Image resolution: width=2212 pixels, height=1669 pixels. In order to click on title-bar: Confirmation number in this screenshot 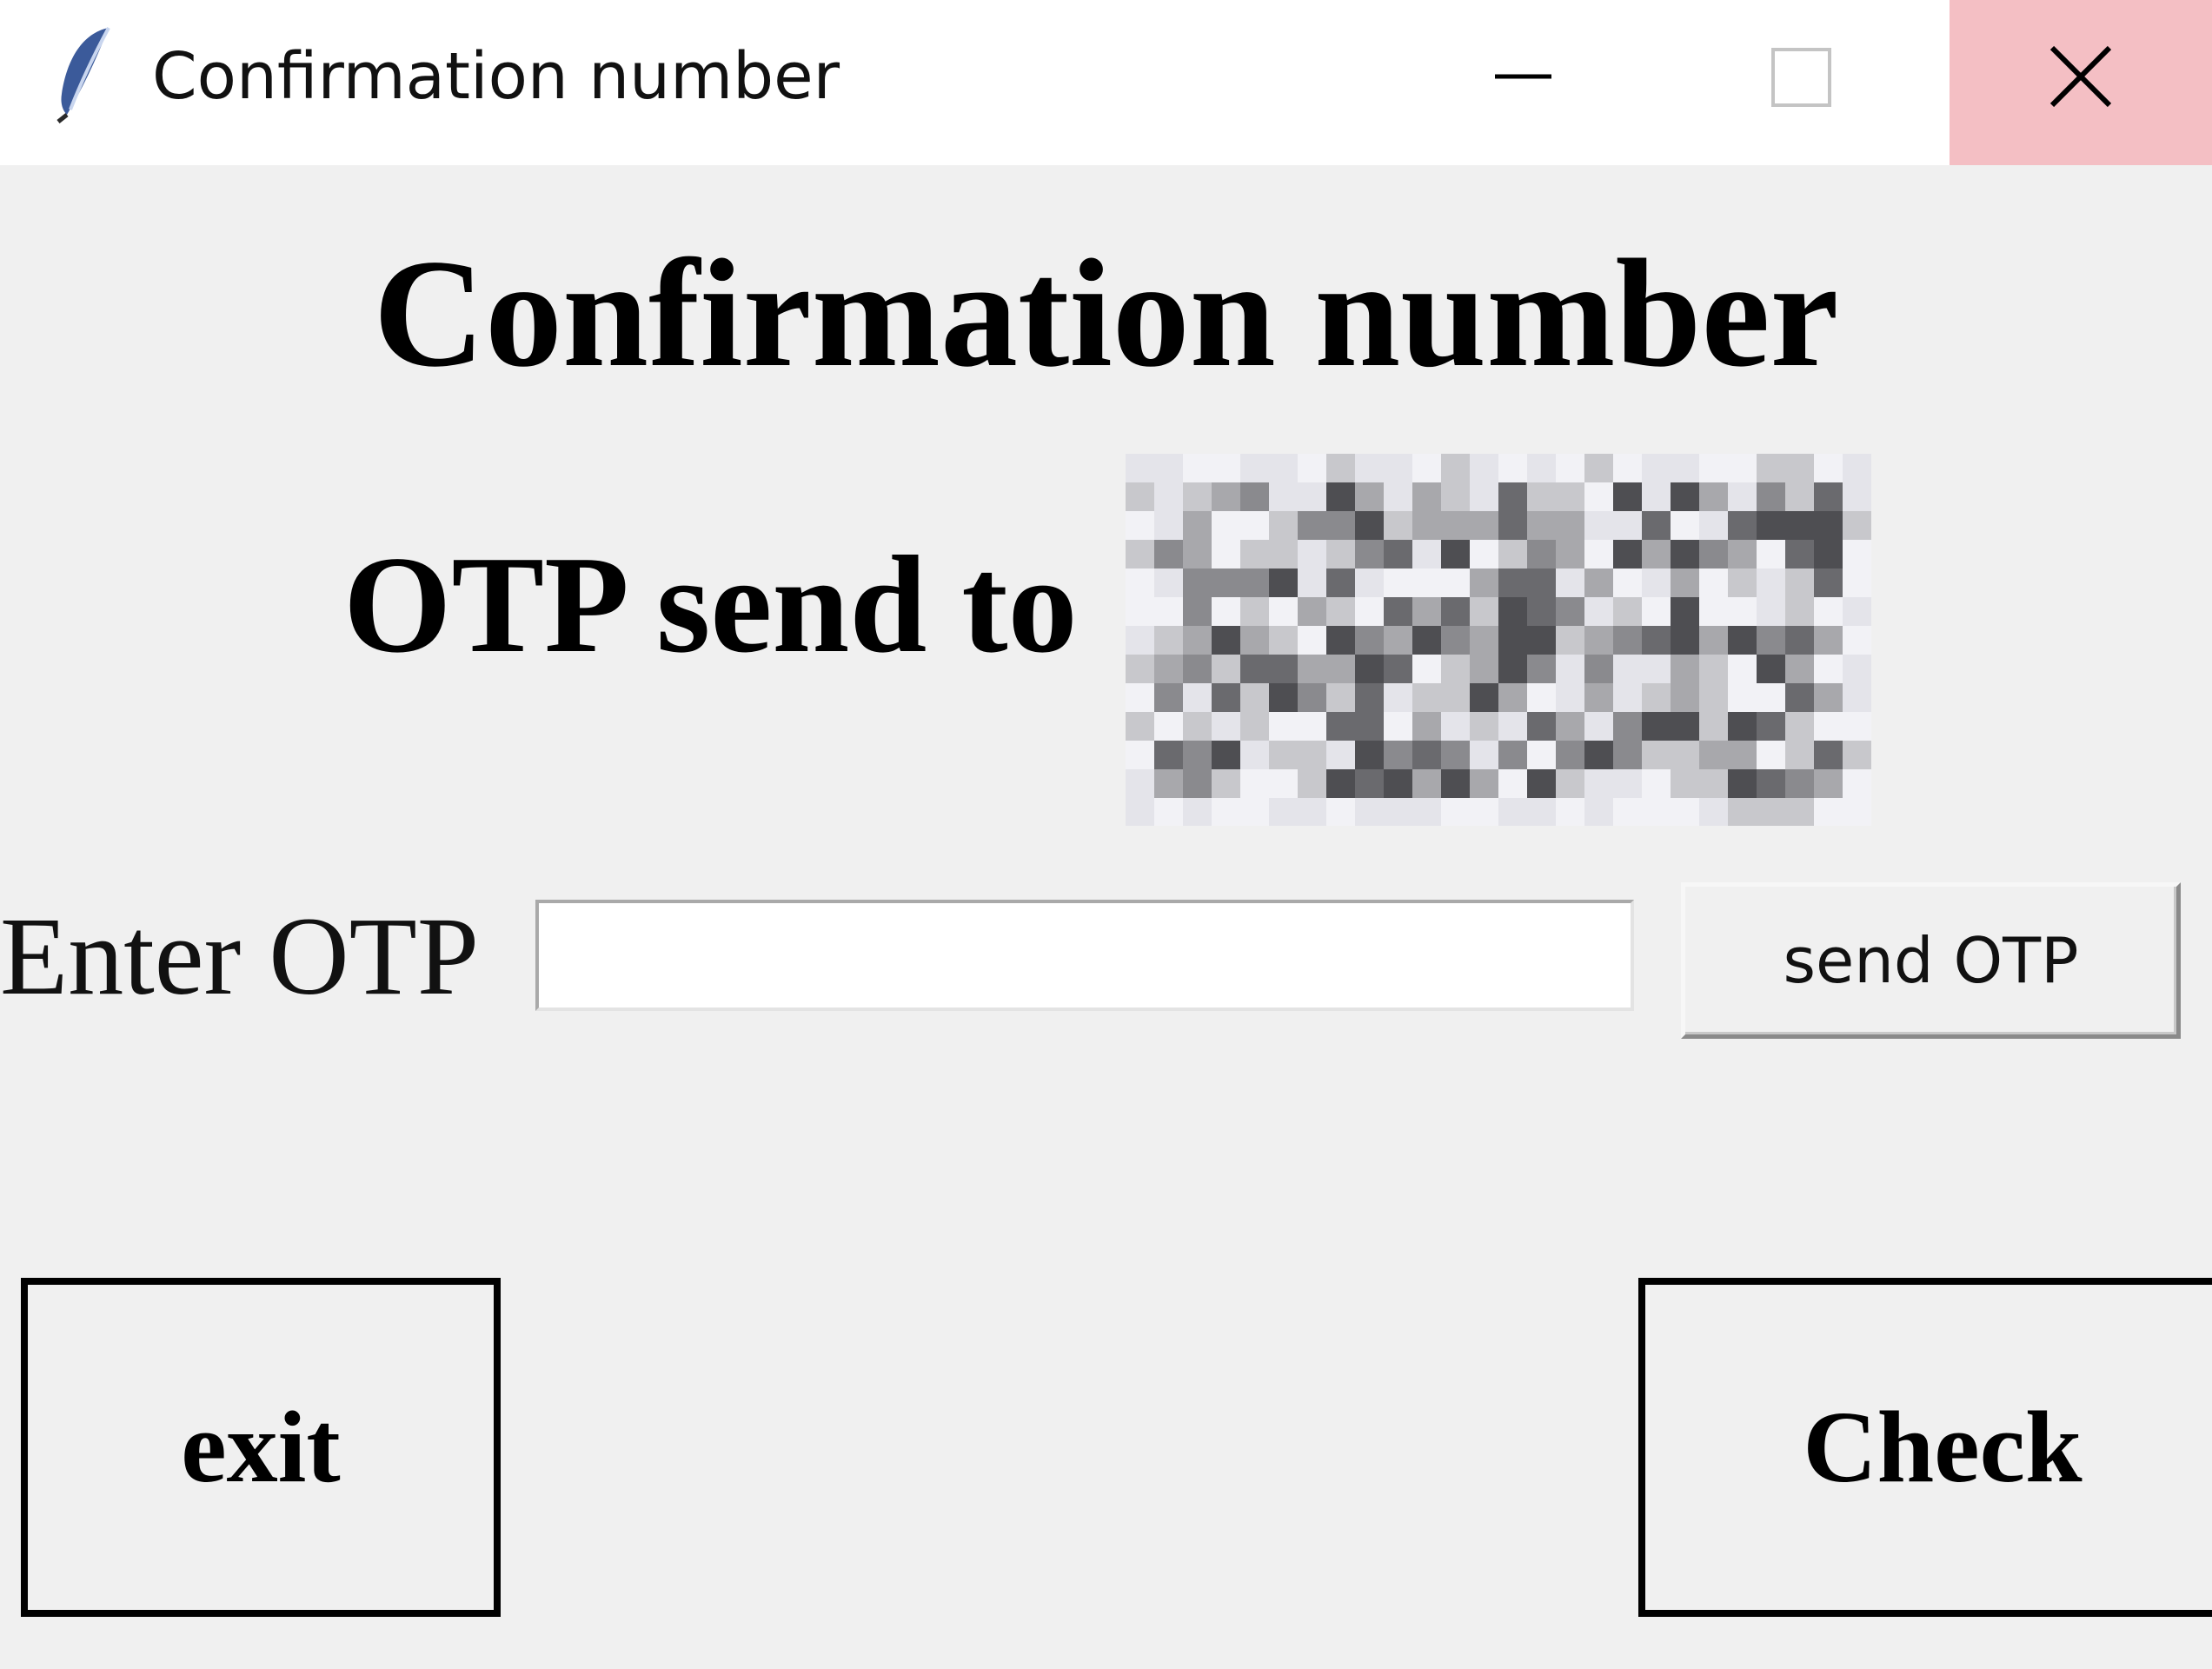, I will do `click(1106, 82)`.